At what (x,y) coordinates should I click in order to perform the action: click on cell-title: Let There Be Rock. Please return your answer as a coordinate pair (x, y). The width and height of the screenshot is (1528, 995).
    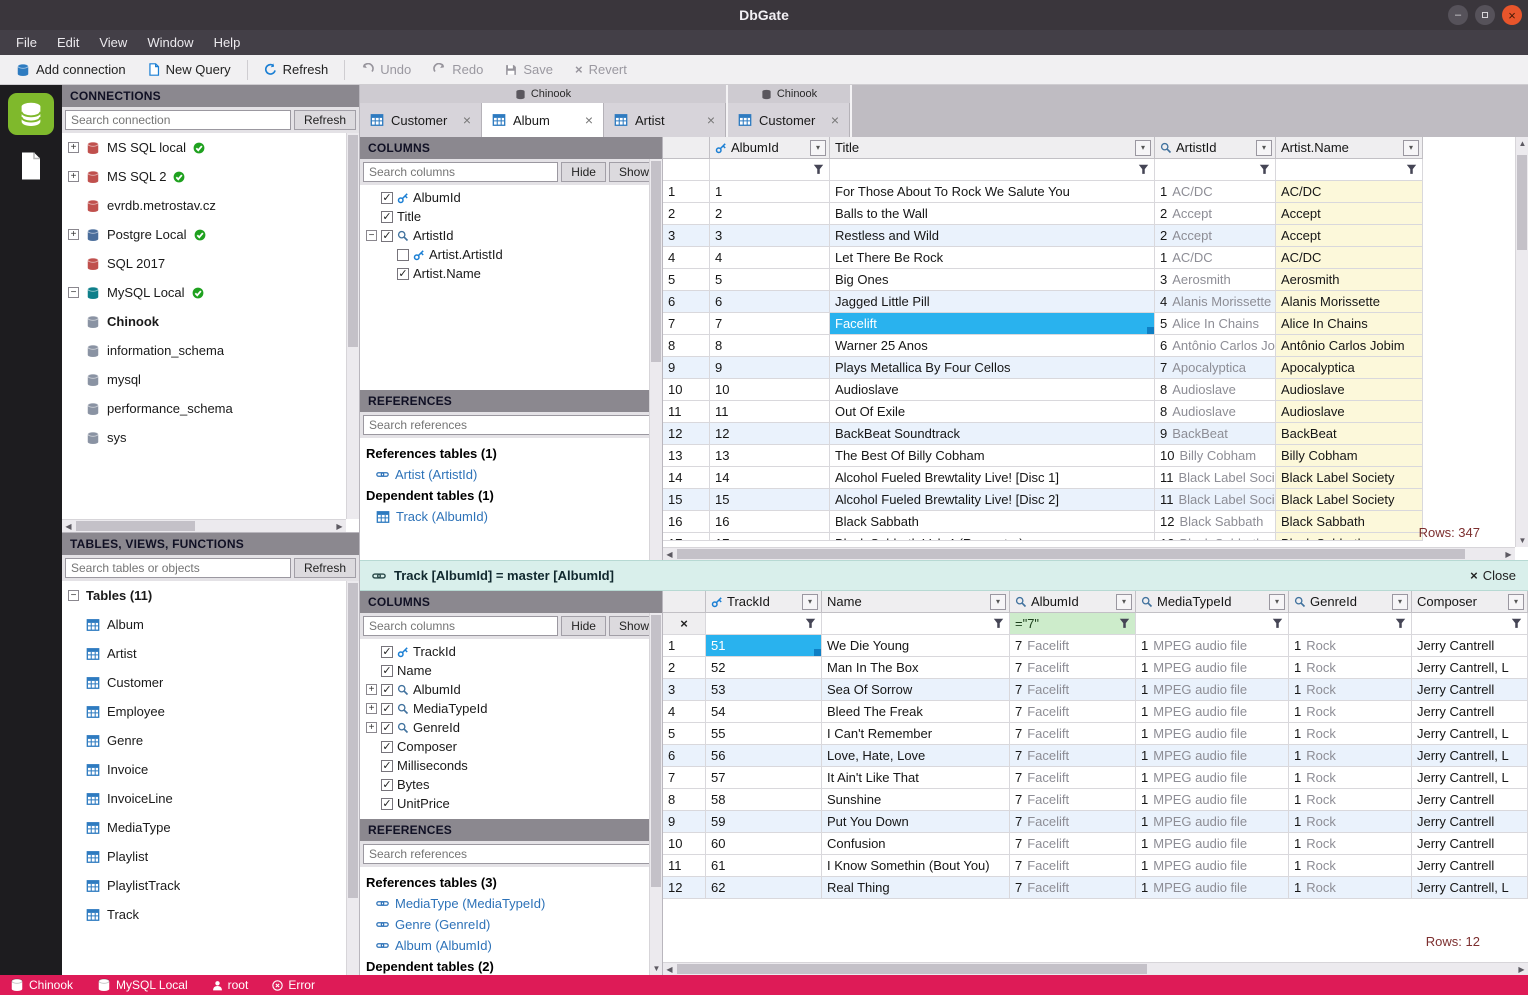
    Looking at the image, I should click on (992, 258).